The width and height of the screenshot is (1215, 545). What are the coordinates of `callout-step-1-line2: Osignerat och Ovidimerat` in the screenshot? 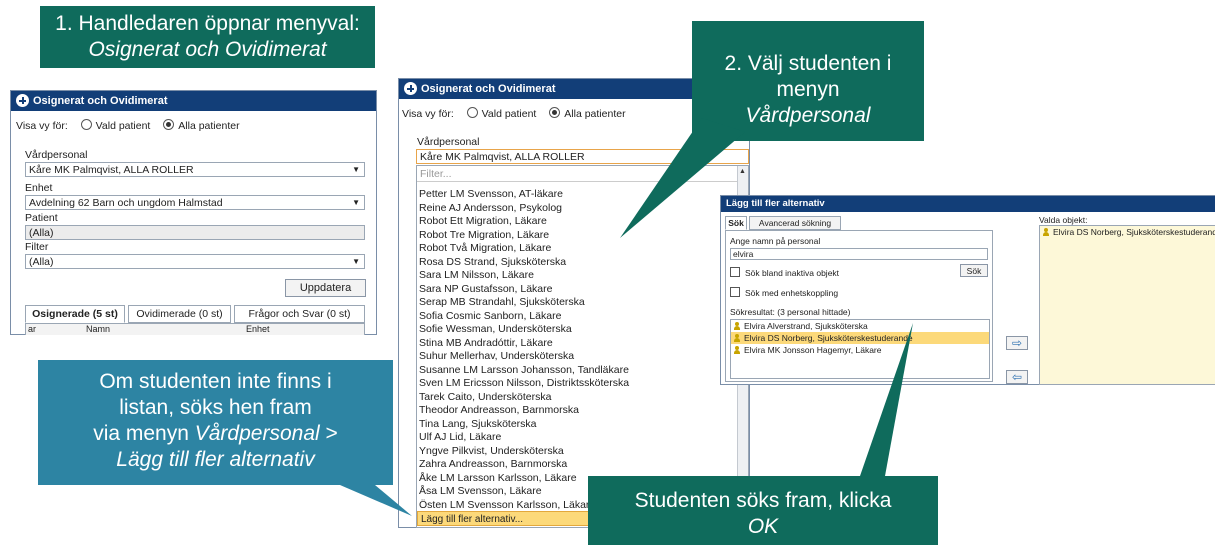 It's located at (207, 50).